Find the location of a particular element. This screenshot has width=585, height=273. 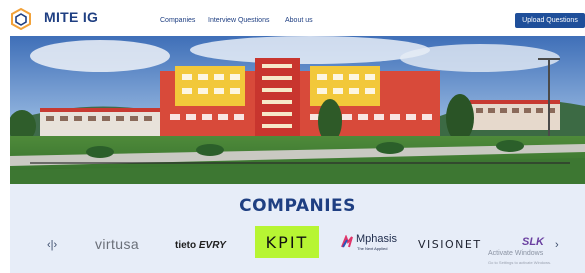

logo-kpit: KPIT is located at coordinates (287, 242).